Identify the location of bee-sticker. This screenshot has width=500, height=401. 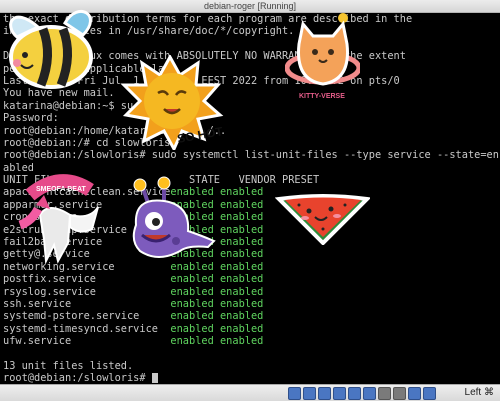
(51, 49).